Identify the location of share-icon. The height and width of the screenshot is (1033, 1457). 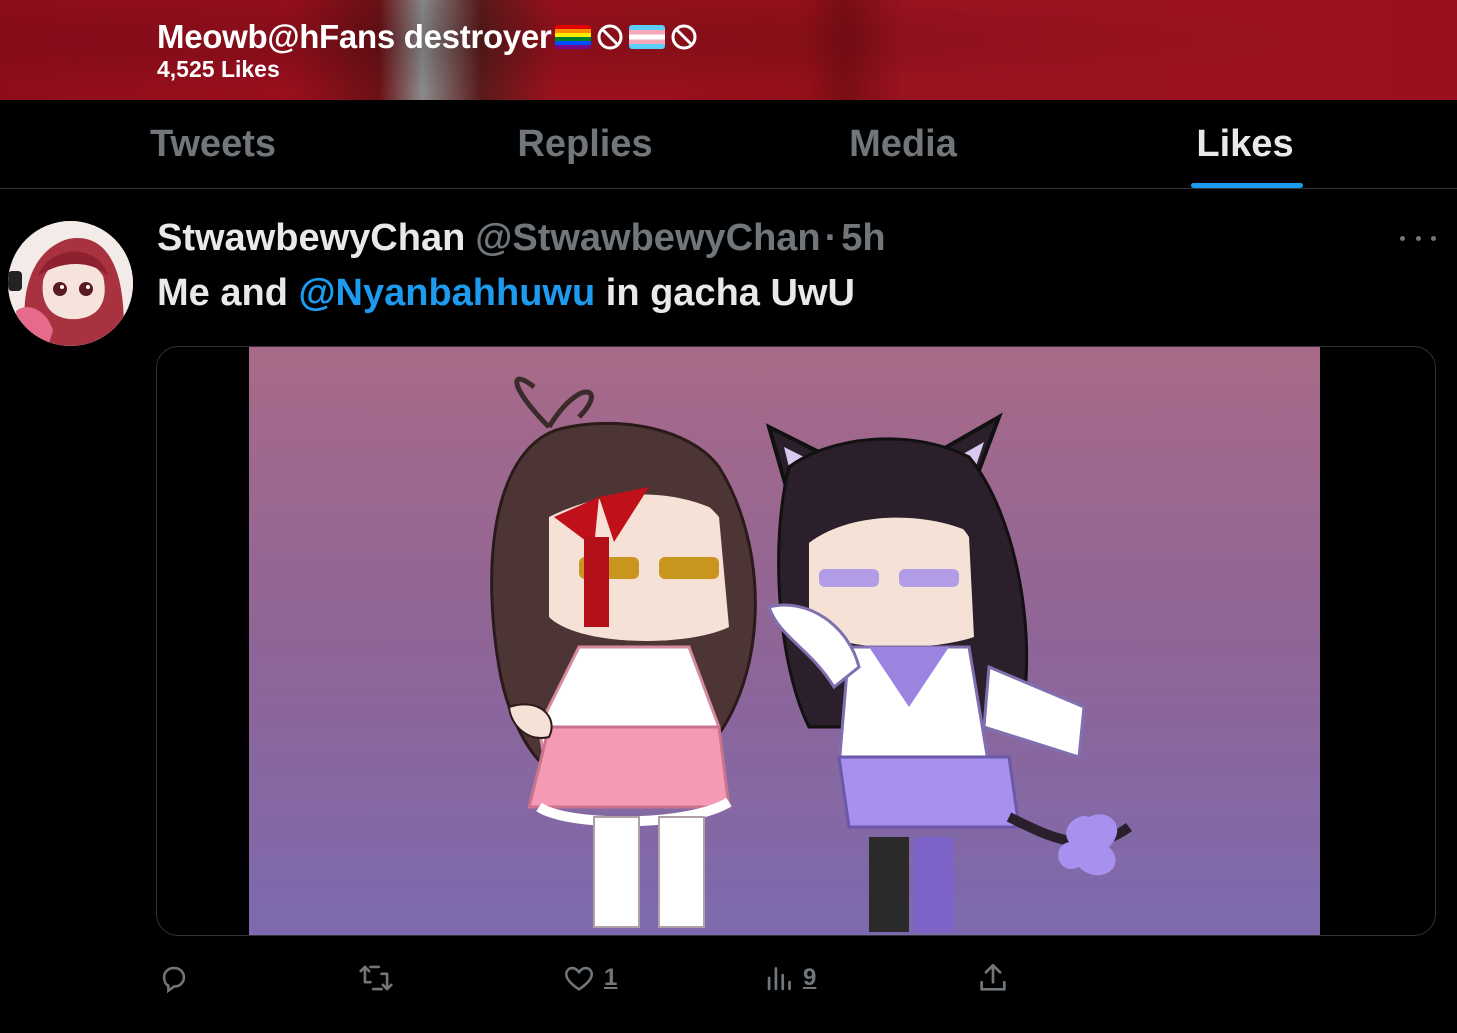
(993, 977).